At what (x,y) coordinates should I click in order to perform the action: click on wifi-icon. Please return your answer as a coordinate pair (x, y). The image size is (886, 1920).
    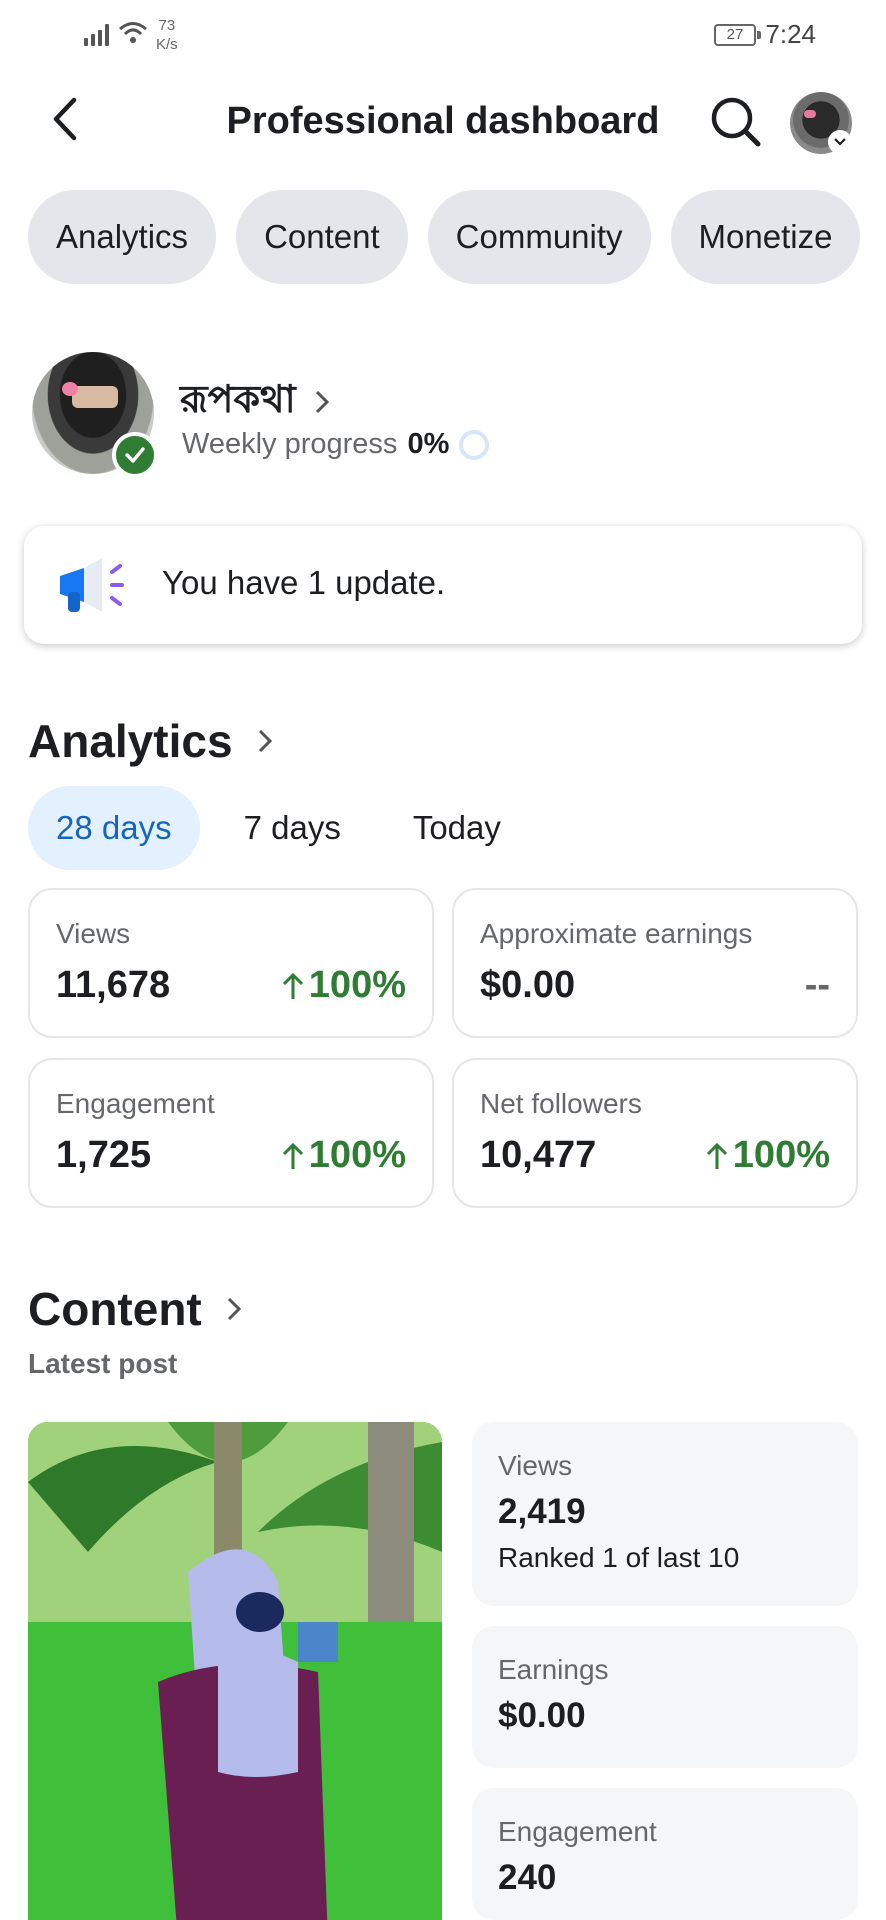
    Looking at the image, I should click on (133, 32).